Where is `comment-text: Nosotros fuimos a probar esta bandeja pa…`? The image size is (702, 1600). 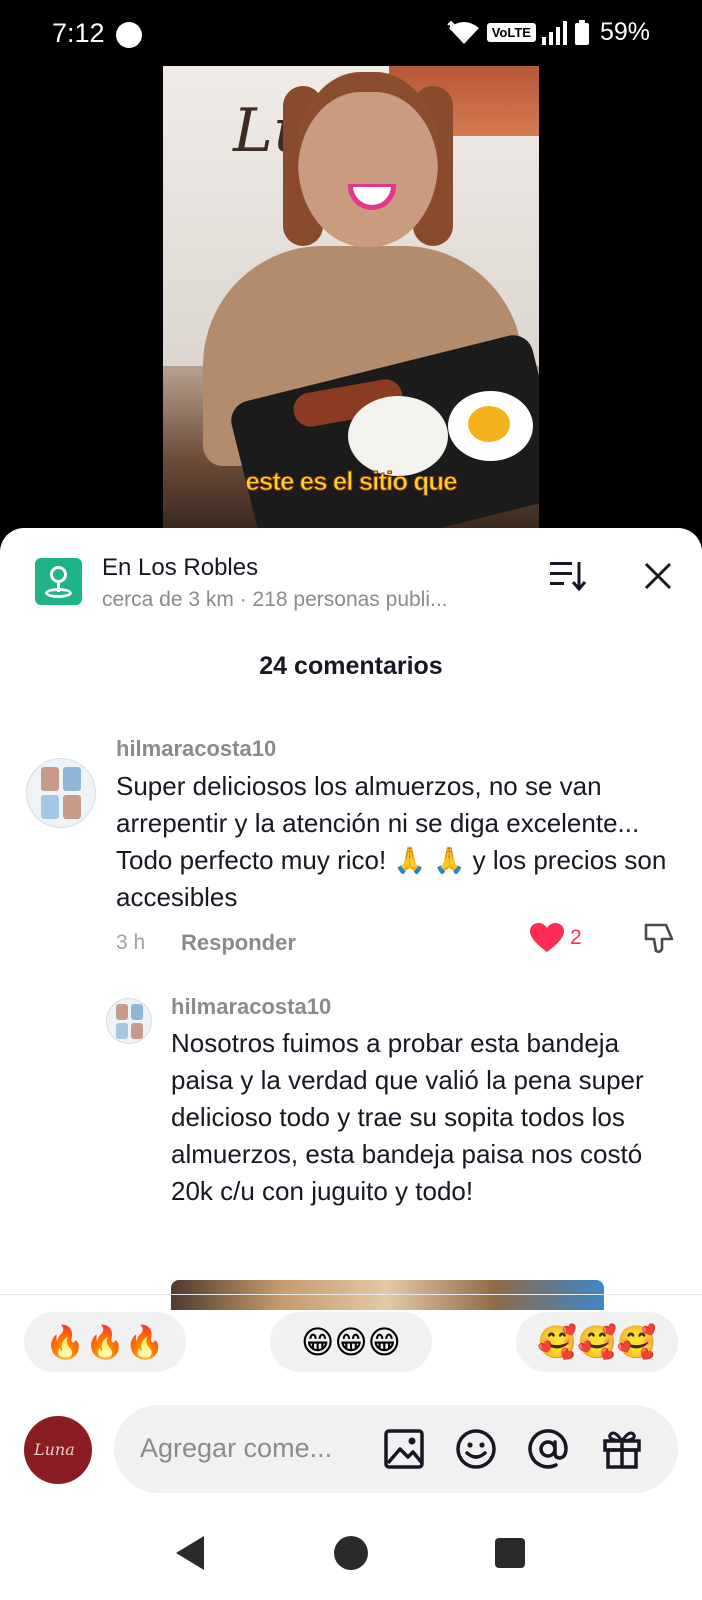
comment-text: Nosotros fuimos a probar esta bandeja pa… is located at coordinates (407, 1117).